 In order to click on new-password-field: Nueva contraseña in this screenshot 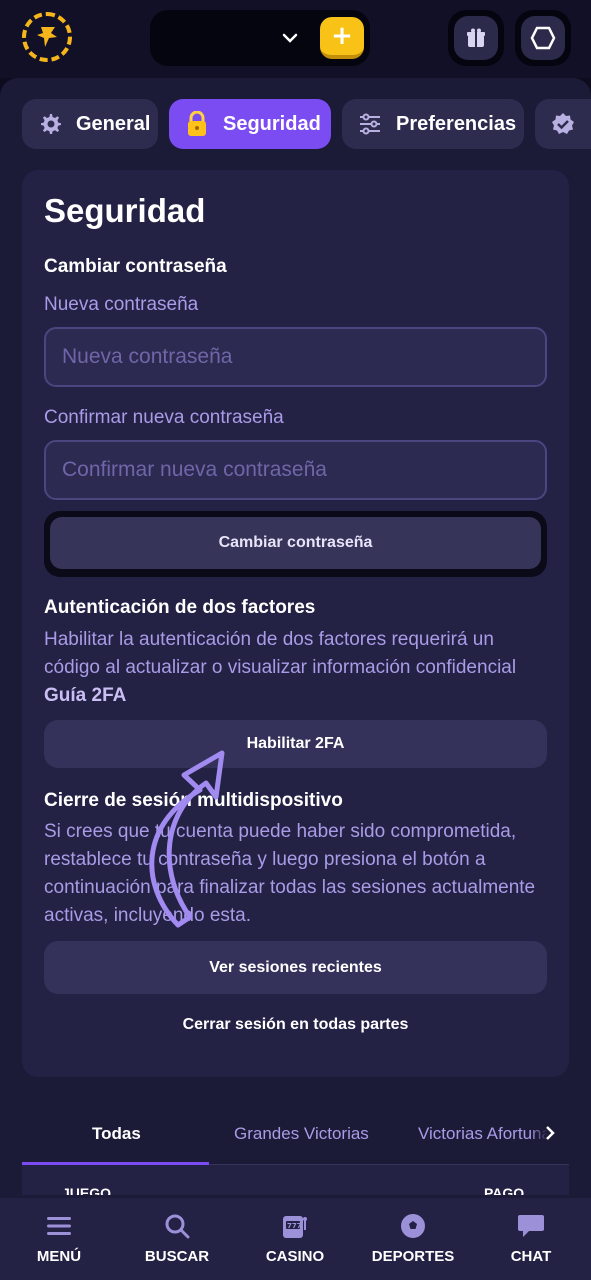, I will do `click(295, 357)`.